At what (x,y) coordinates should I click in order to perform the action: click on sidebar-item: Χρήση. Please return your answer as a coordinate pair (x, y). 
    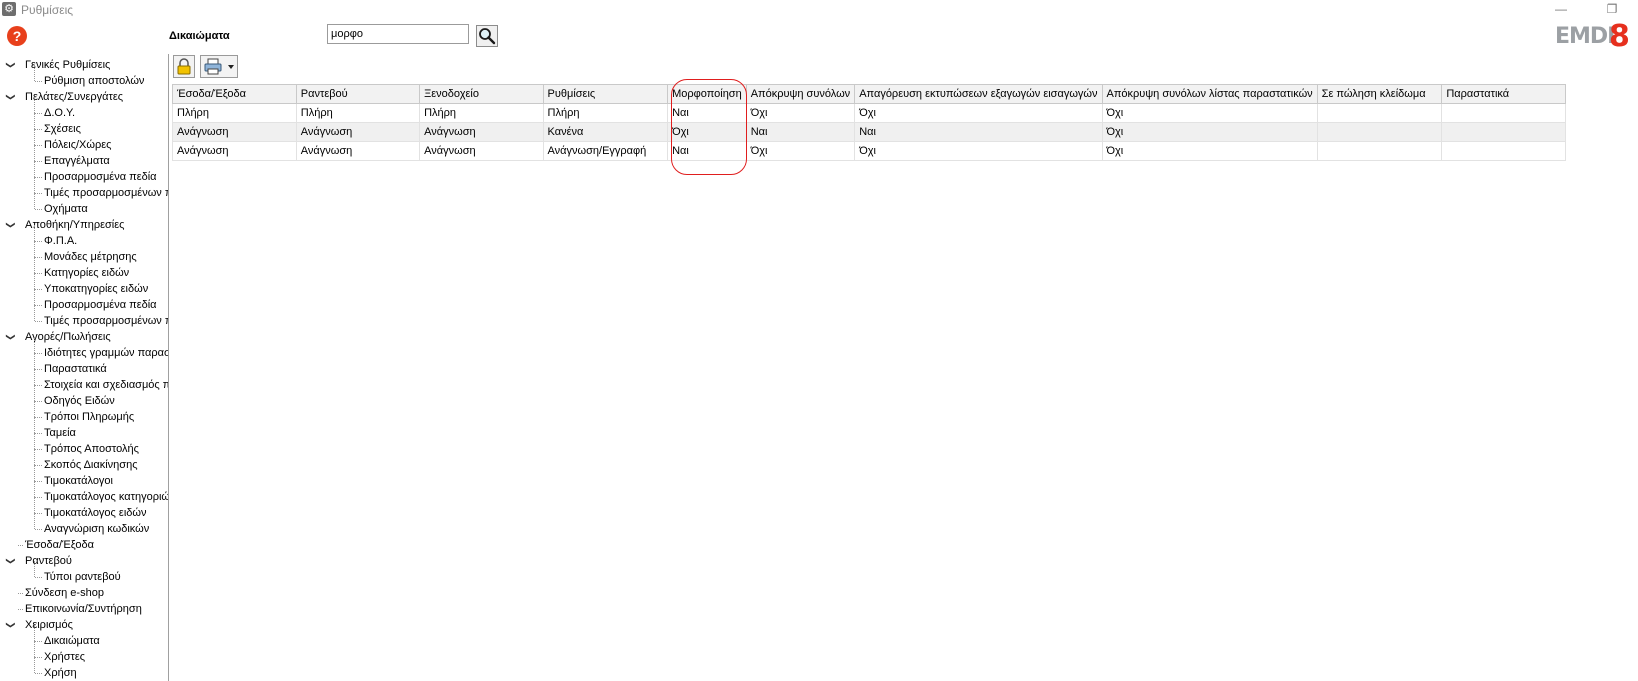
    Looking at the image, I should click on (84, 669).